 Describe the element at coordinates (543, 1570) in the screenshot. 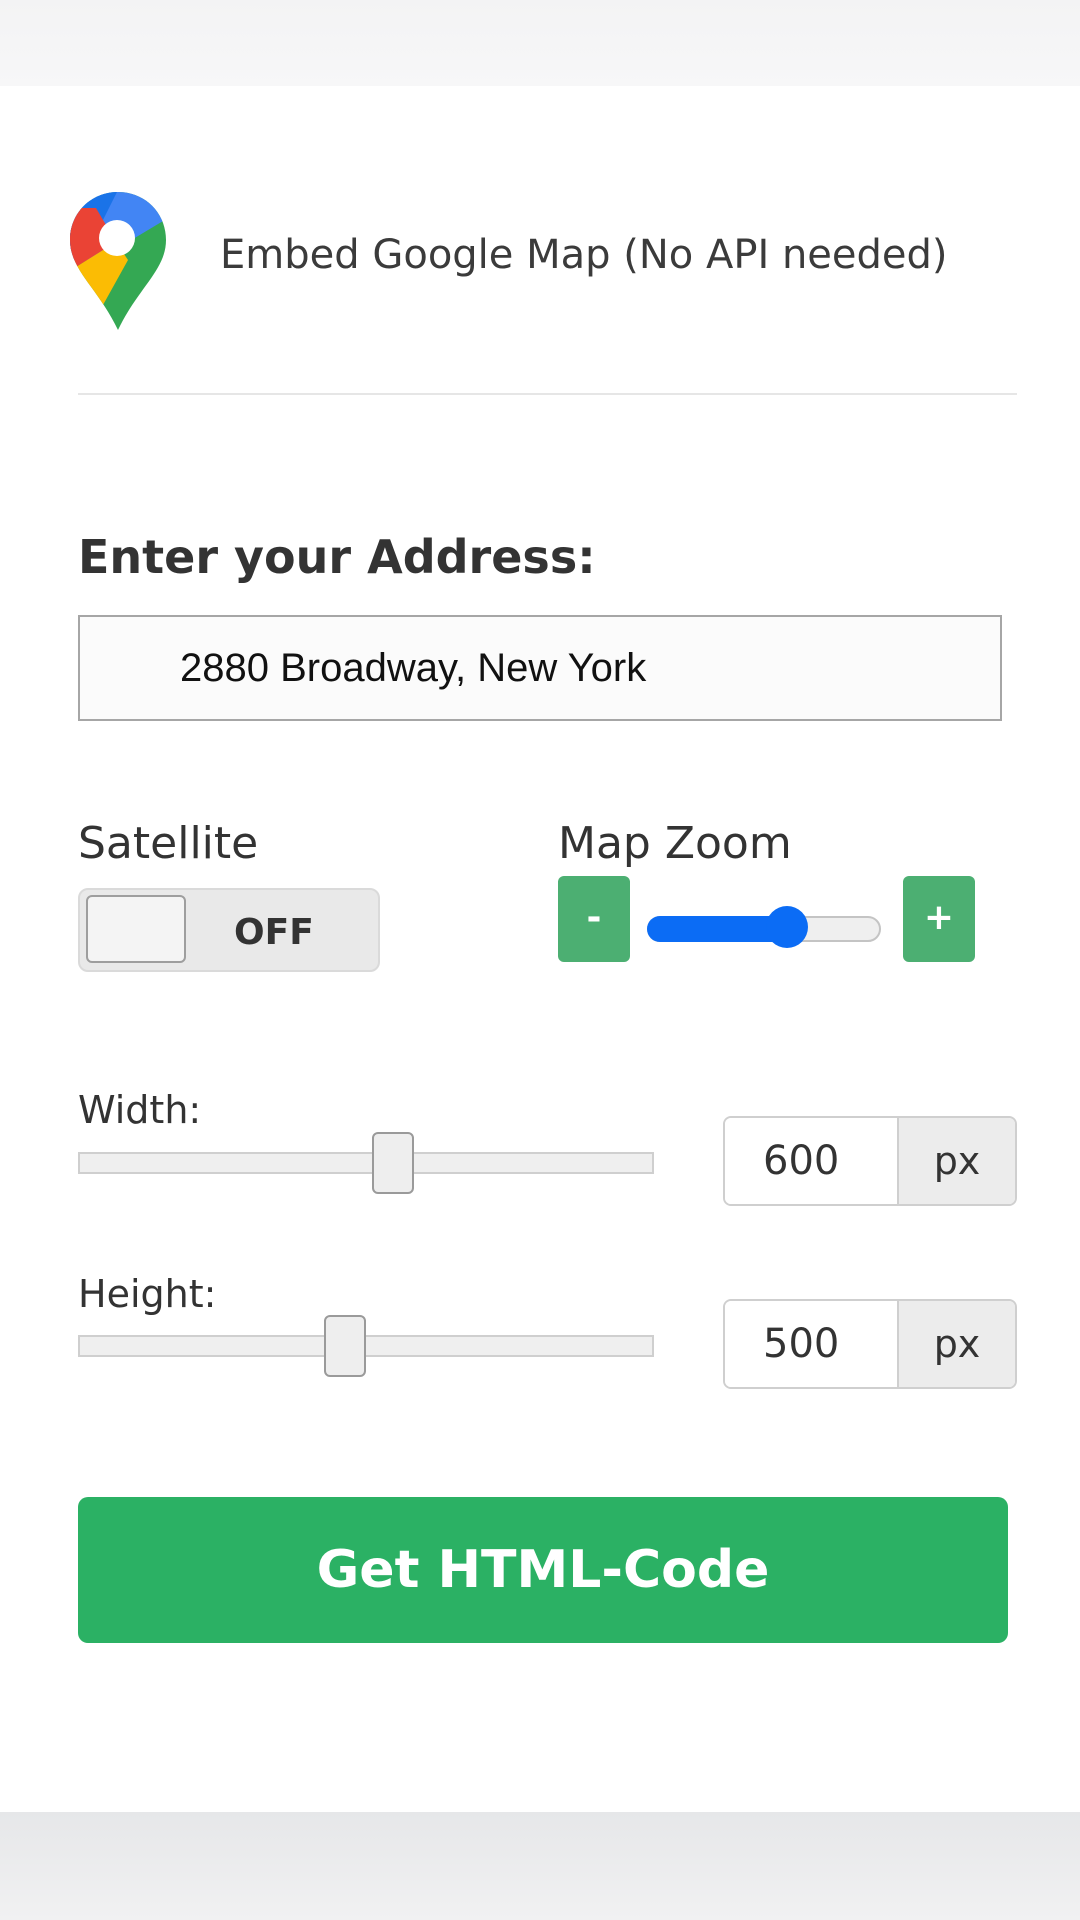

I see `get-html-code-button: Get HTML-Code` at that location.